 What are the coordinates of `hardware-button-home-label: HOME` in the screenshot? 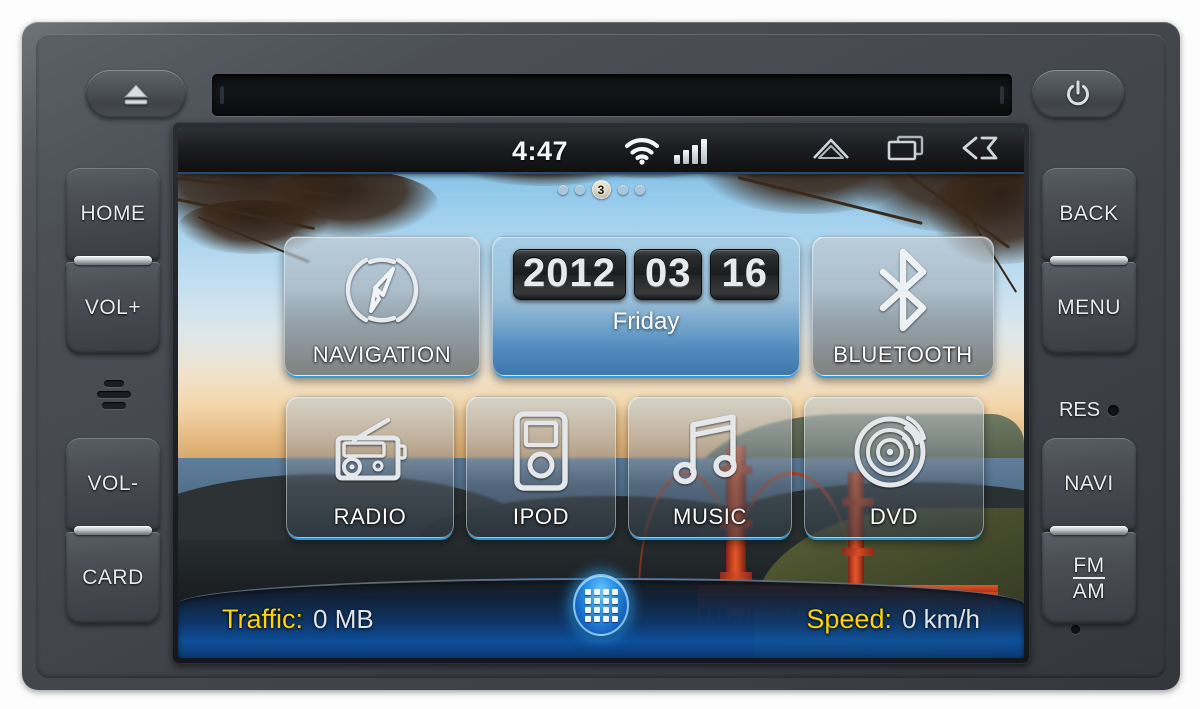 It's located at (113, 214).